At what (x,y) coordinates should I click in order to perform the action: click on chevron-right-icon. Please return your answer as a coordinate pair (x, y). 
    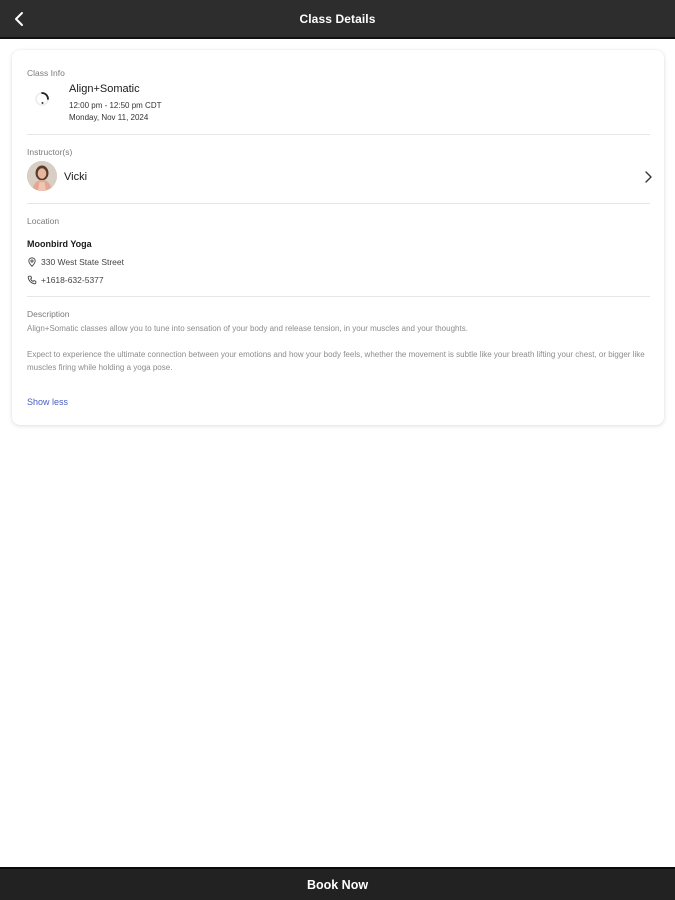
    Looking at the image, I should click on (648, 177).